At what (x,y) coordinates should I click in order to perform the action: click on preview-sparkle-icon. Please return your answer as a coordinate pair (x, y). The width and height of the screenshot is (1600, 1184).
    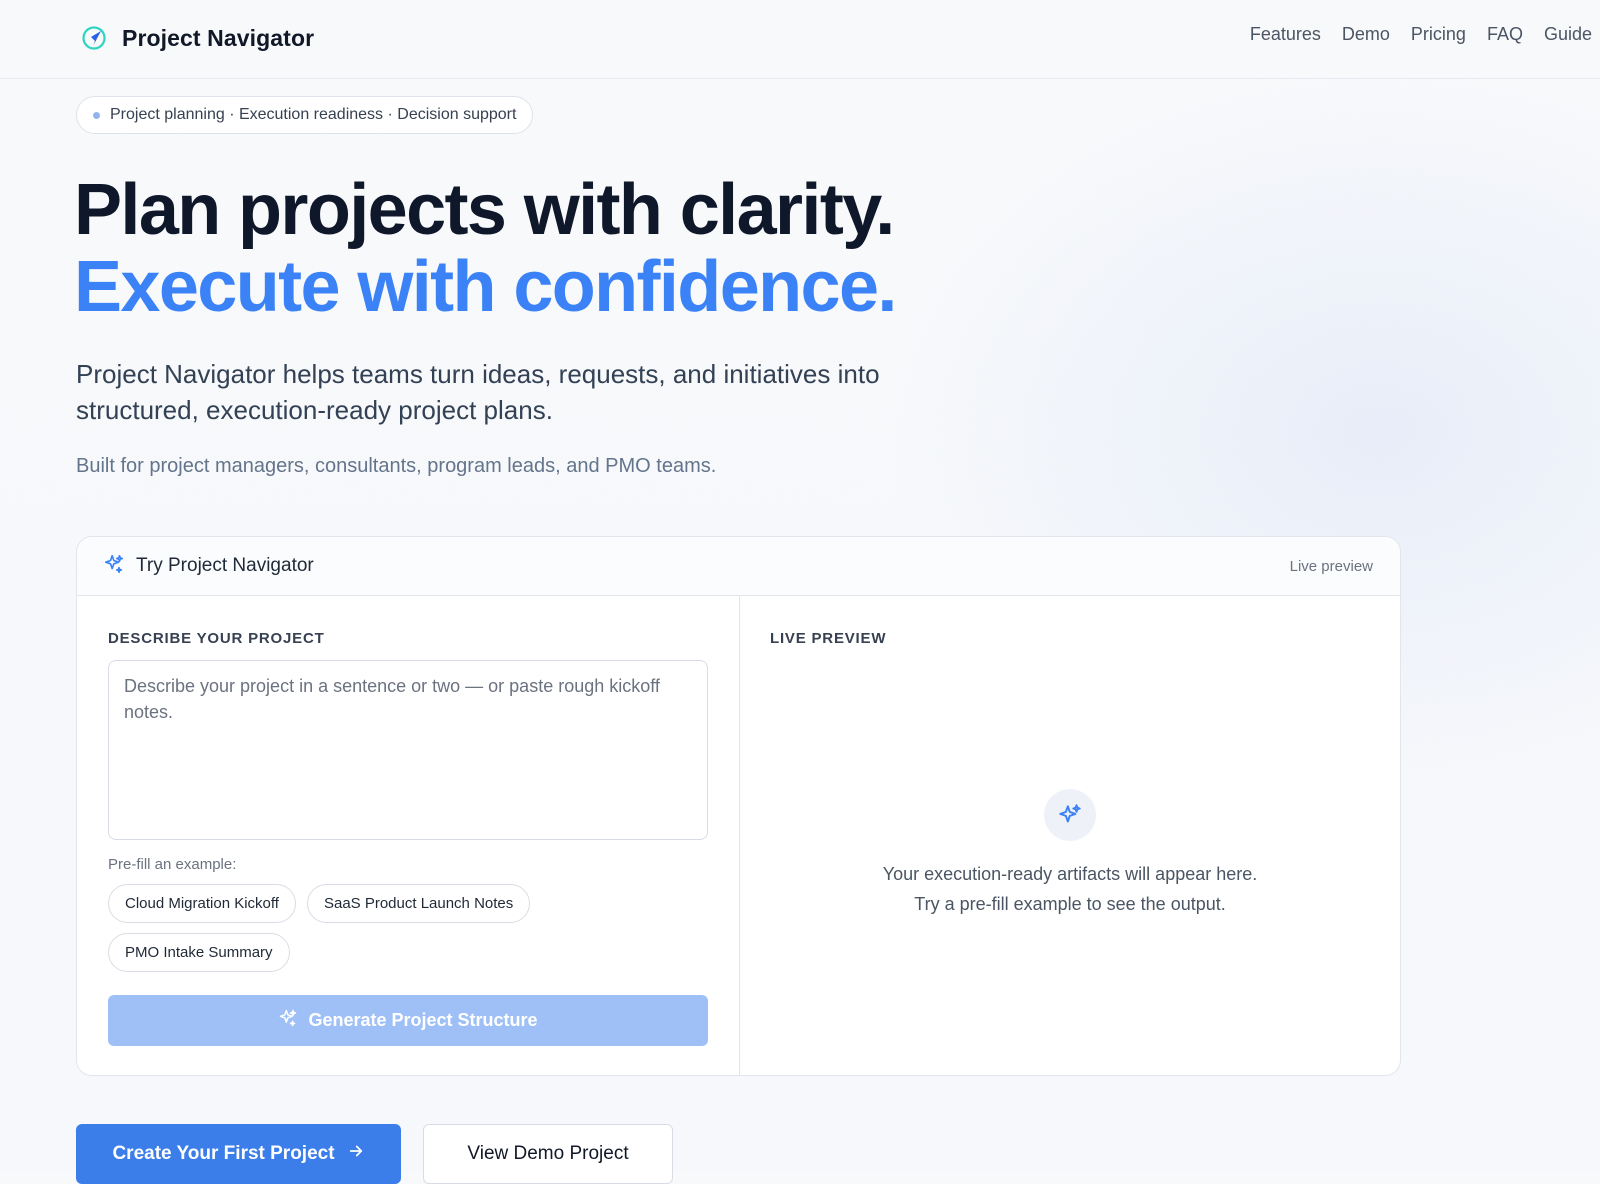
    Looking at the image, I should click on (1070, 815).